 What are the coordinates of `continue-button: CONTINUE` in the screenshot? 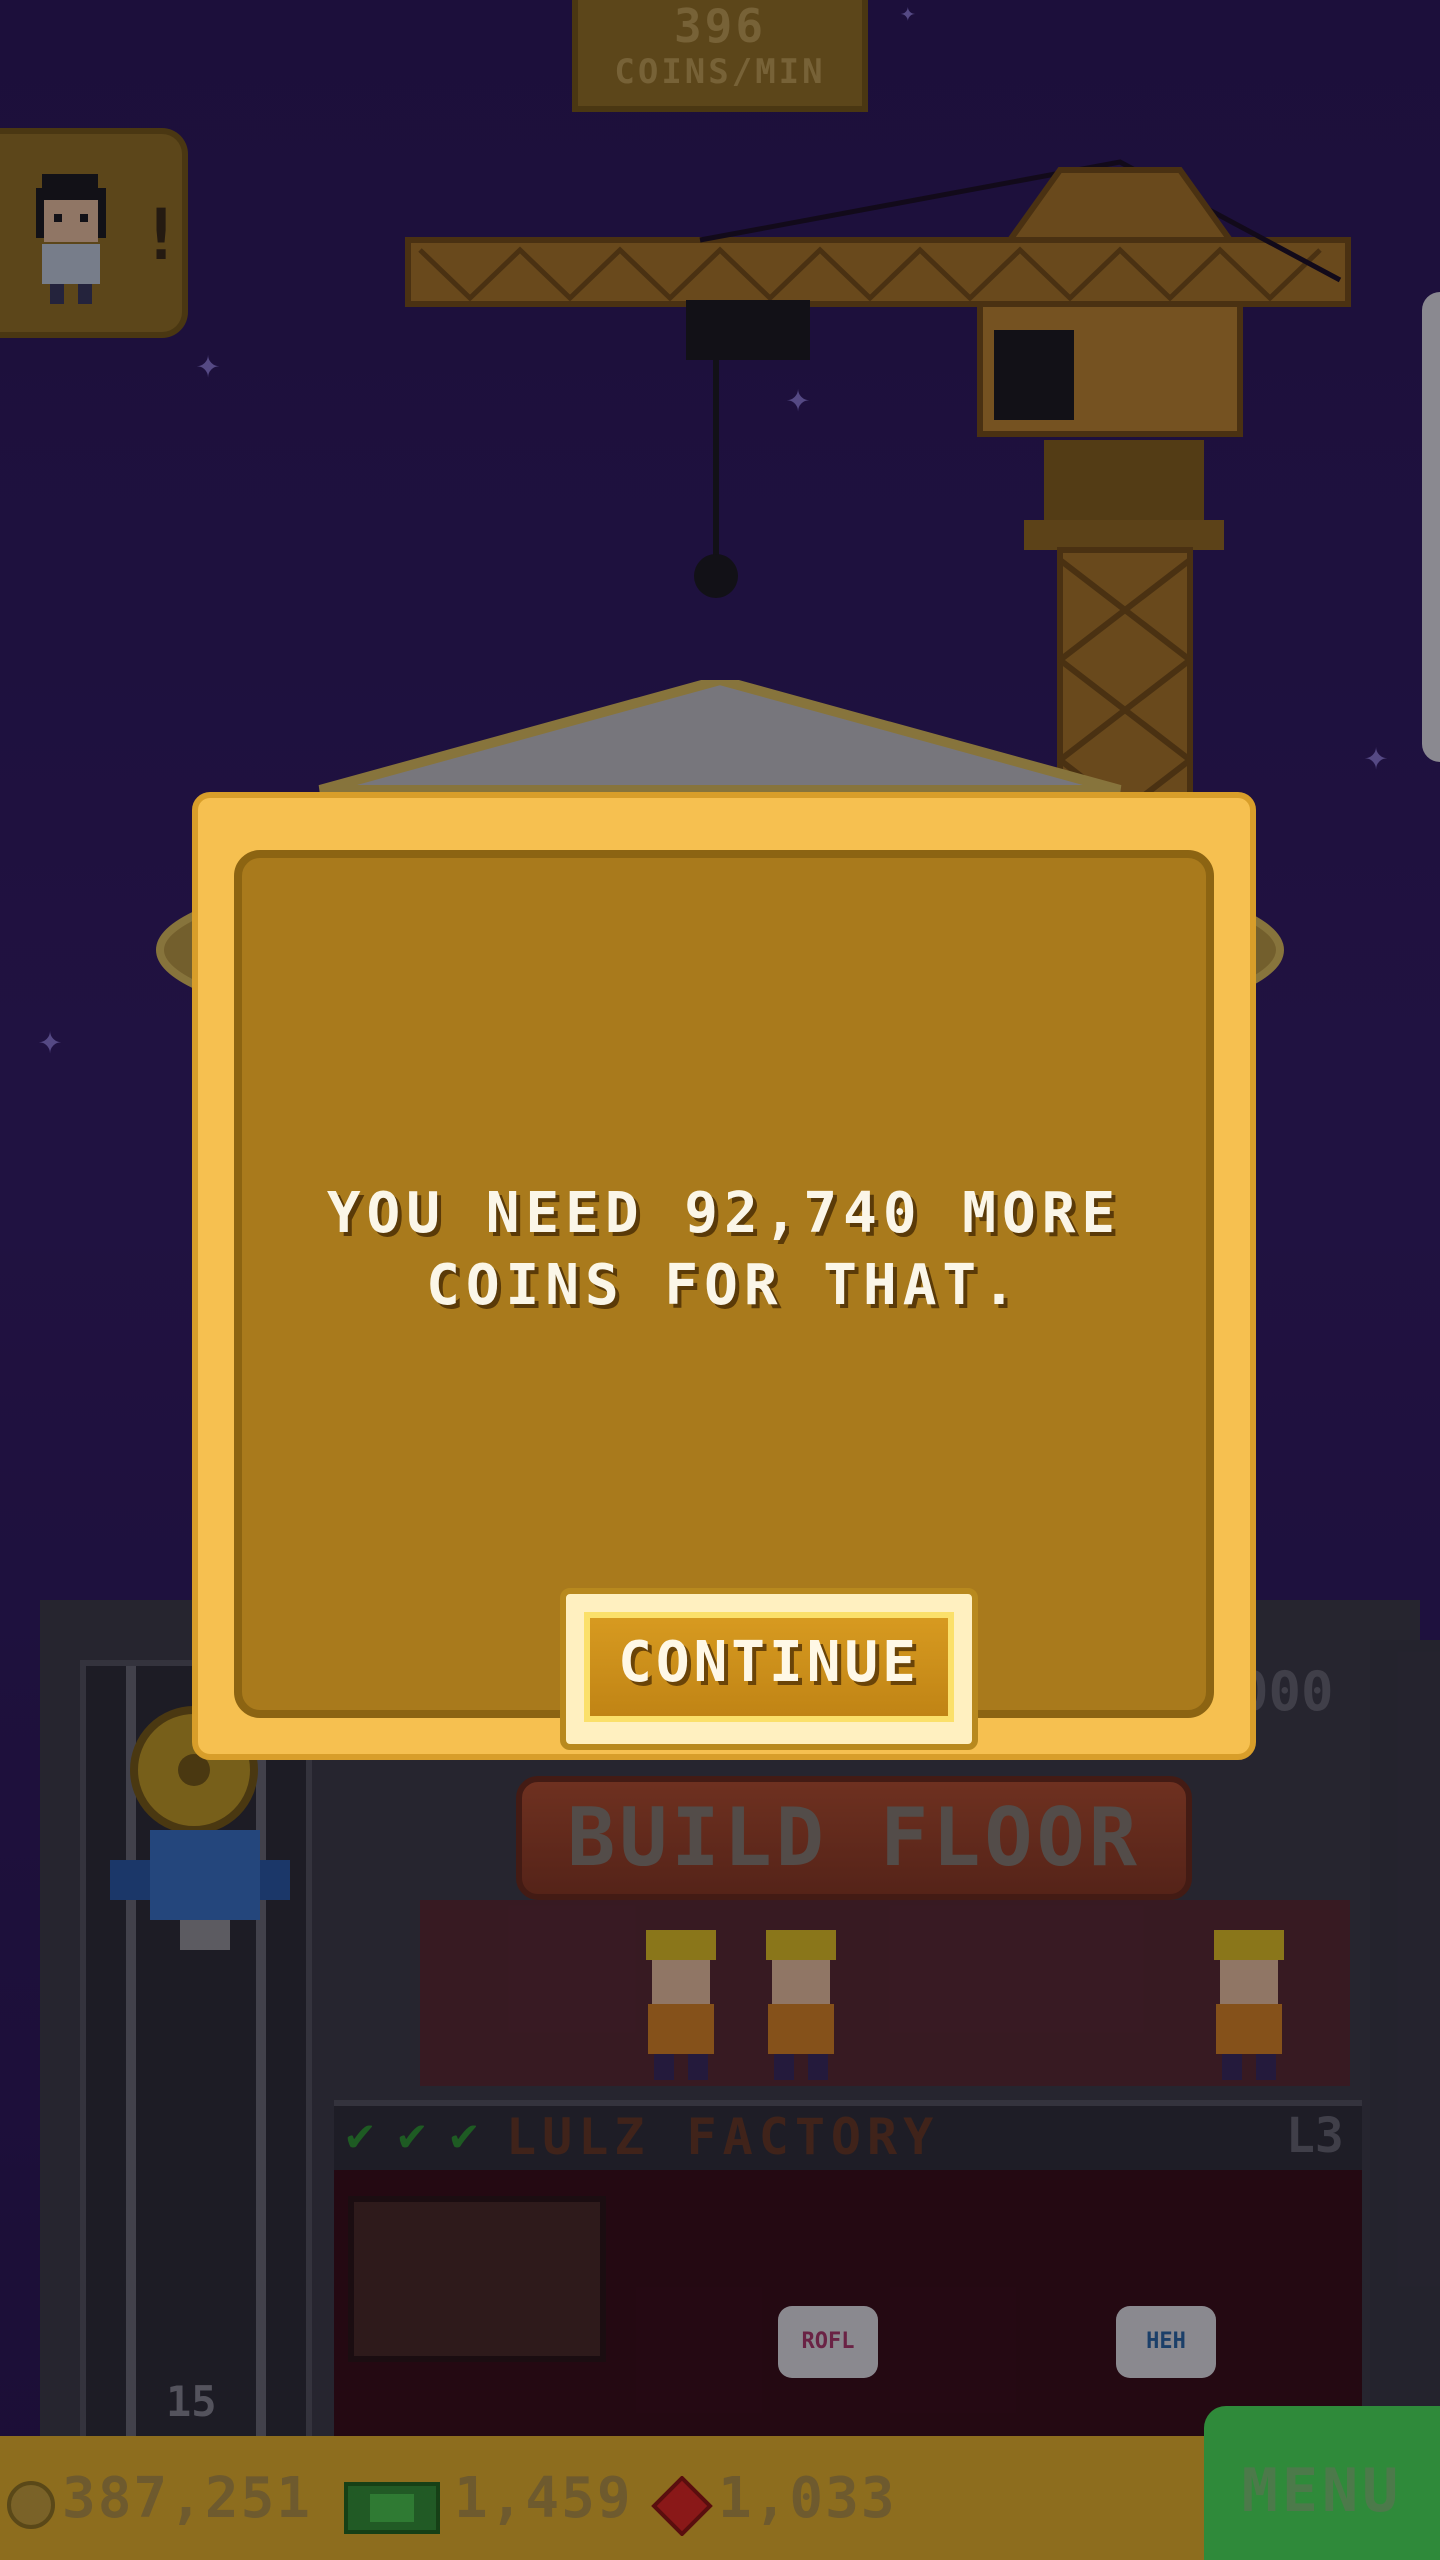 It's located at (769, 1669).